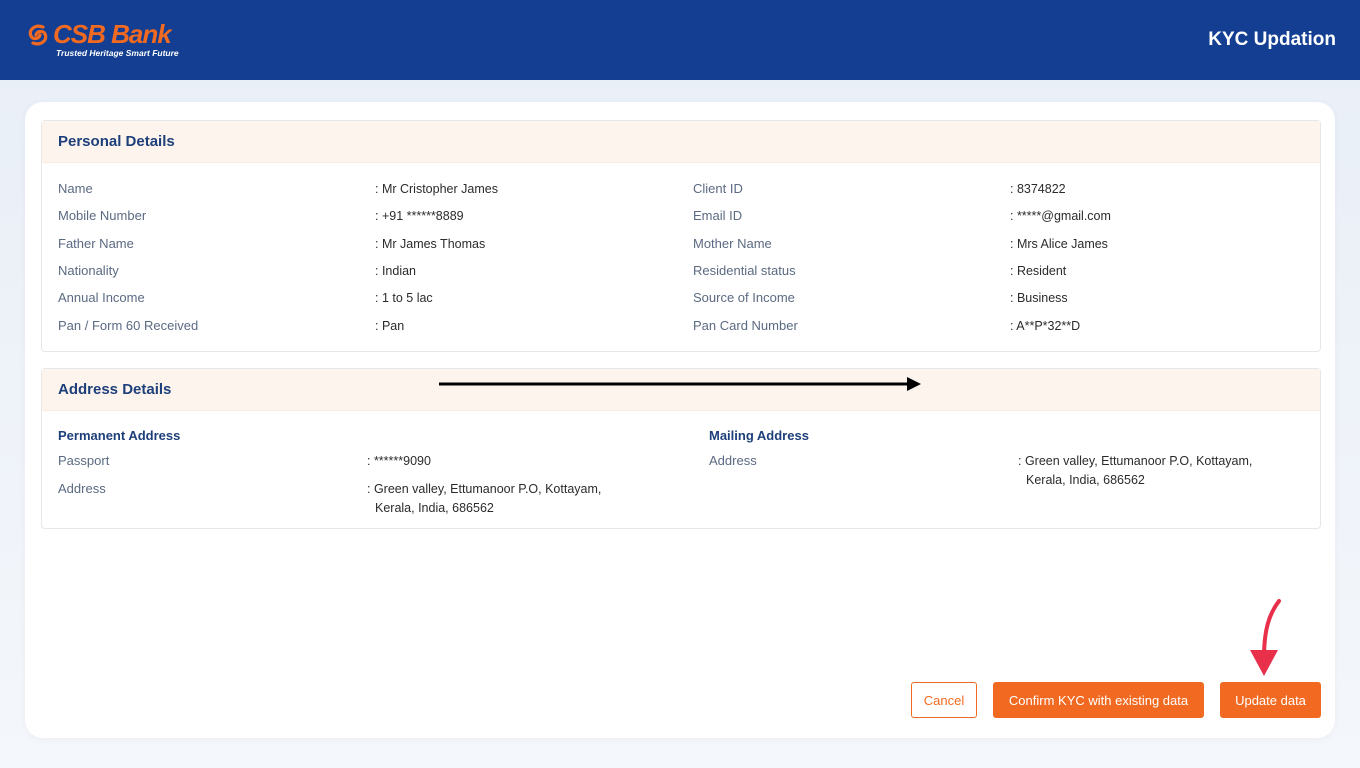 This screenshot has height=768, width=1360. Describe the element at coordinates (718, 215) in the screenshot. I see `email-id-label: Email ID` at that location.